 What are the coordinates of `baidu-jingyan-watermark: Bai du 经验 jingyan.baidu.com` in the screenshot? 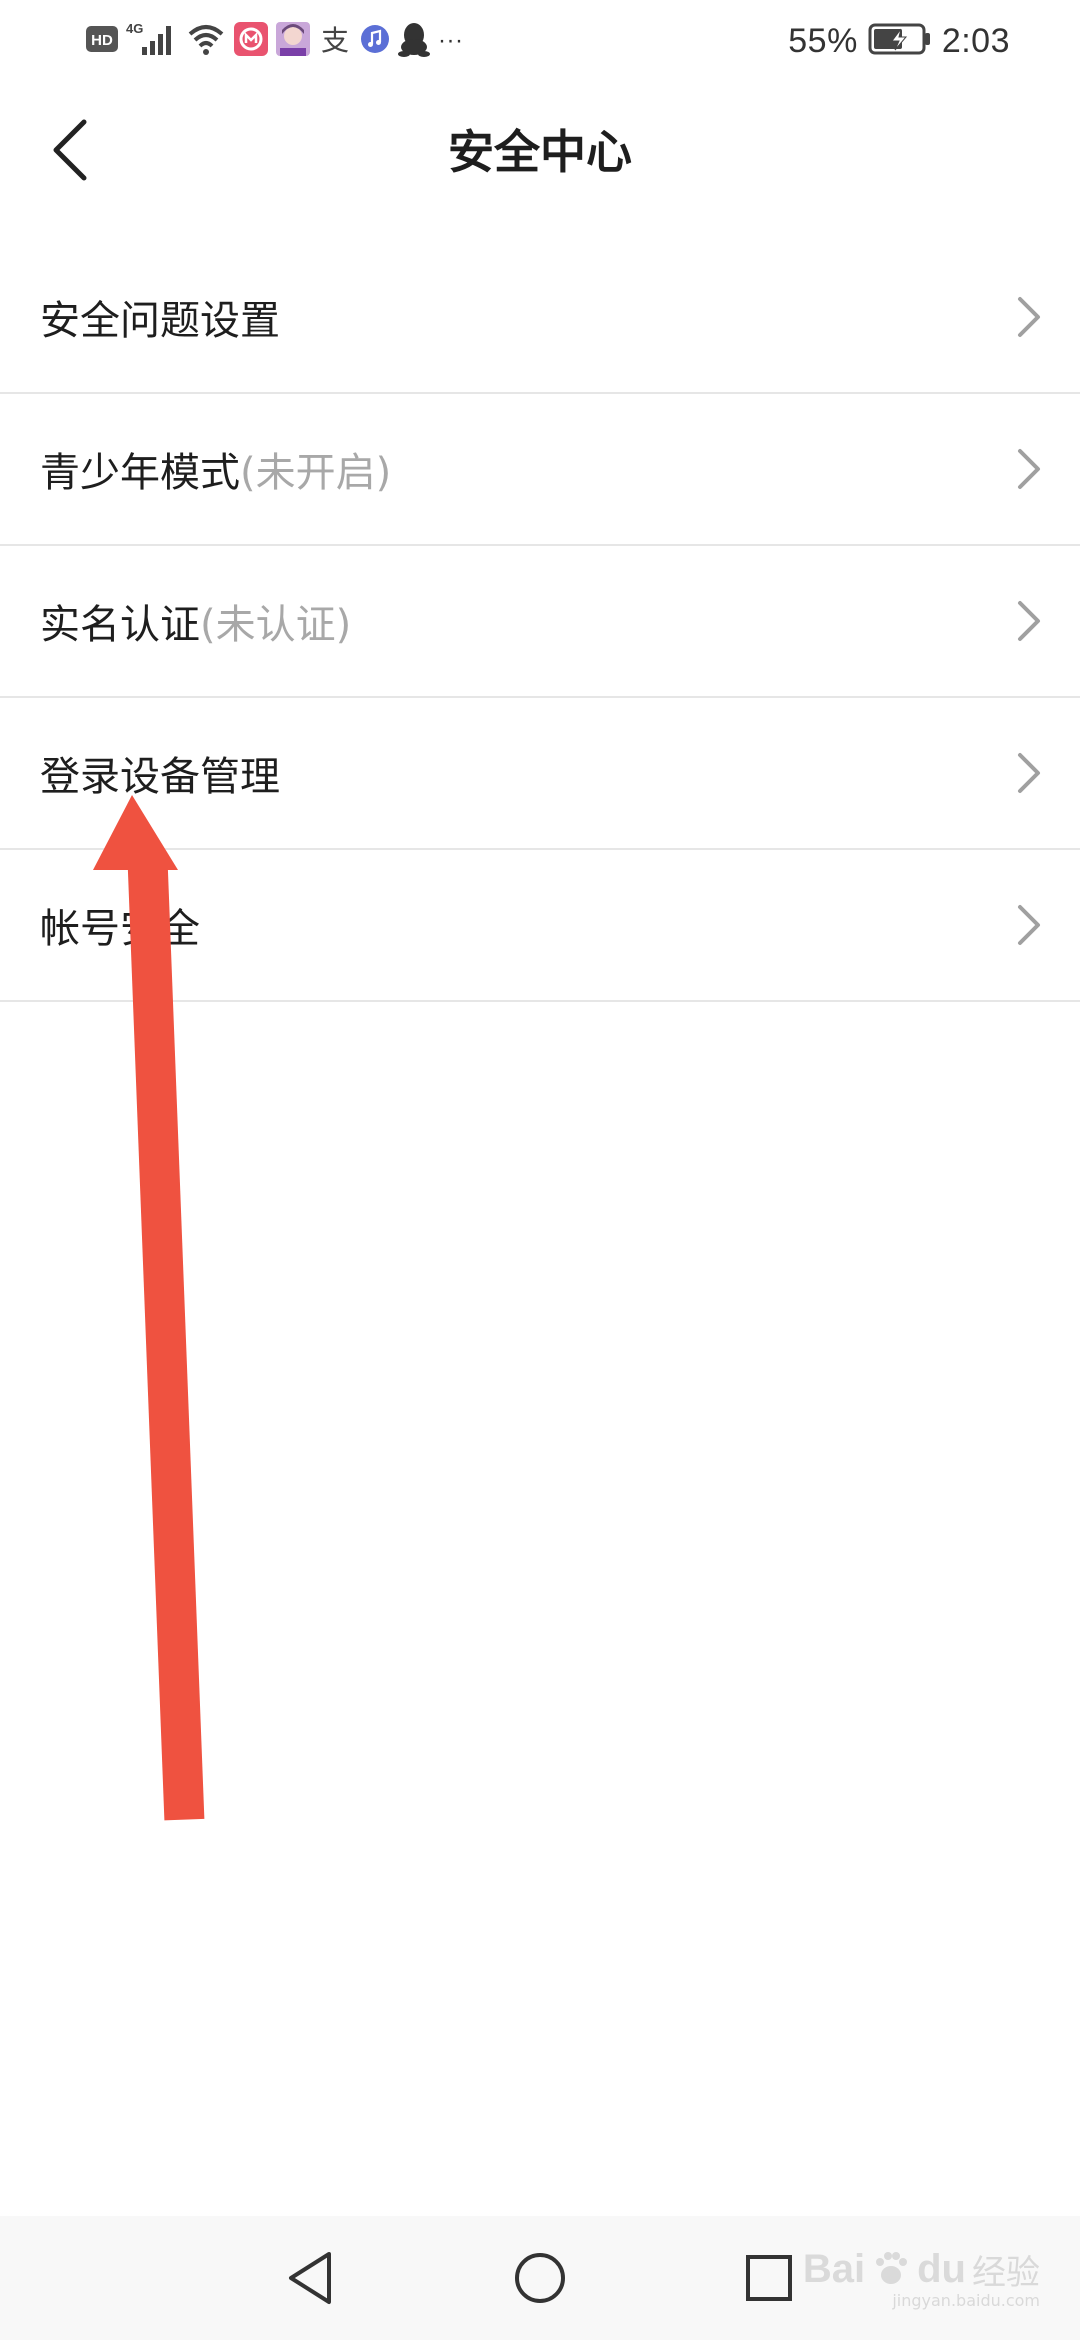 It's located at (921, 2277).